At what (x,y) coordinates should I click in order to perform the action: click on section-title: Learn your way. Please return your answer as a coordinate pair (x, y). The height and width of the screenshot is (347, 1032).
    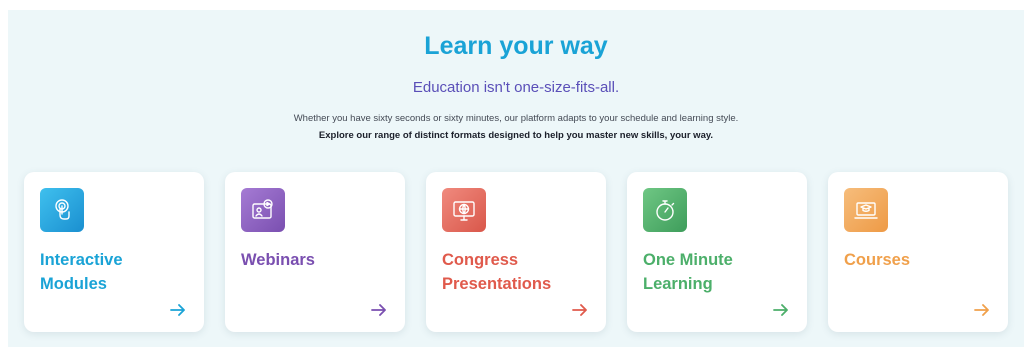
    Looking at the image, I should click on (516, 46).